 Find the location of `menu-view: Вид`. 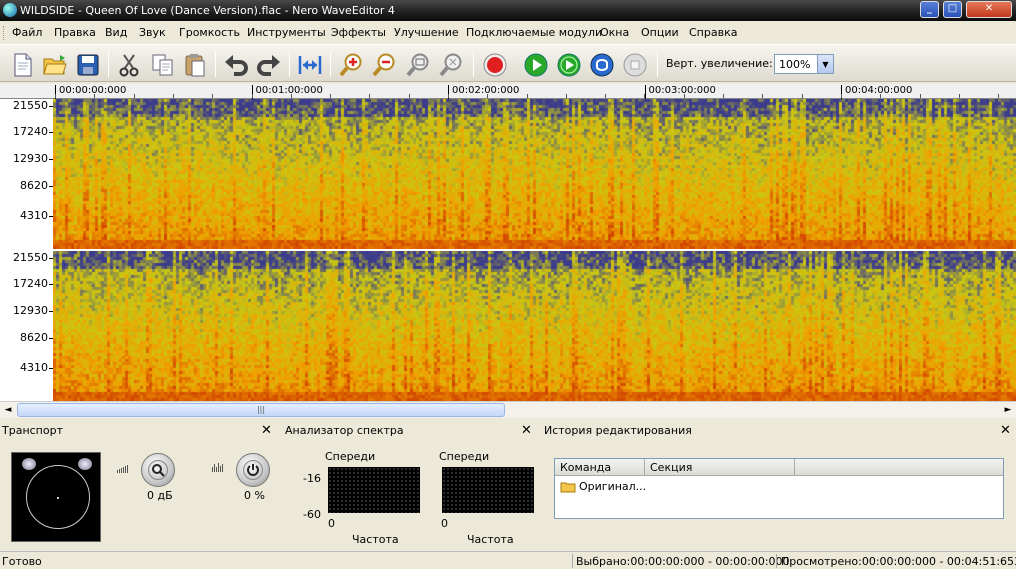

menu-view: Вид is located at coordinates (116, 32).